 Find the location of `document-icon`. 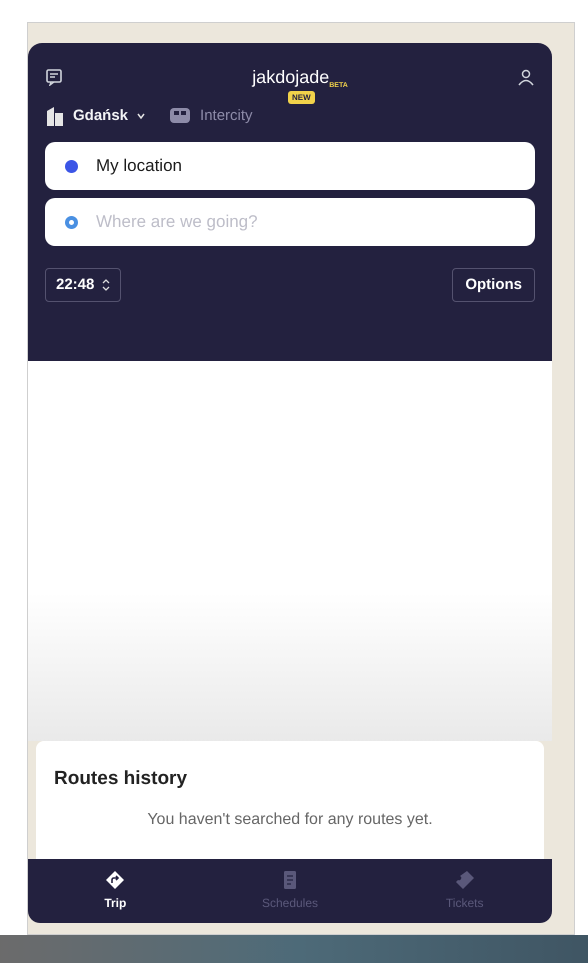

document-icon is located at coordinates (290, 880).